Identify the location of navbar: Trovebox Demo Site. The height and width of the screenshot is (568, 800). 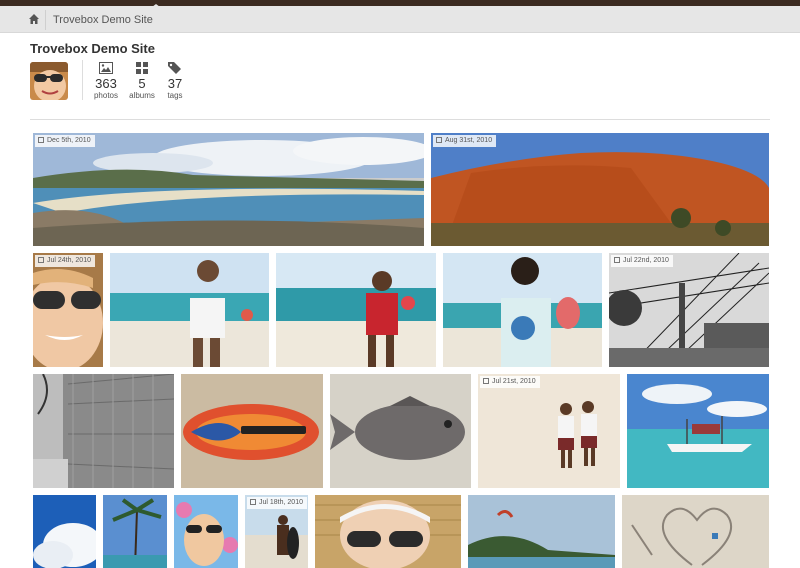
(400, 19).